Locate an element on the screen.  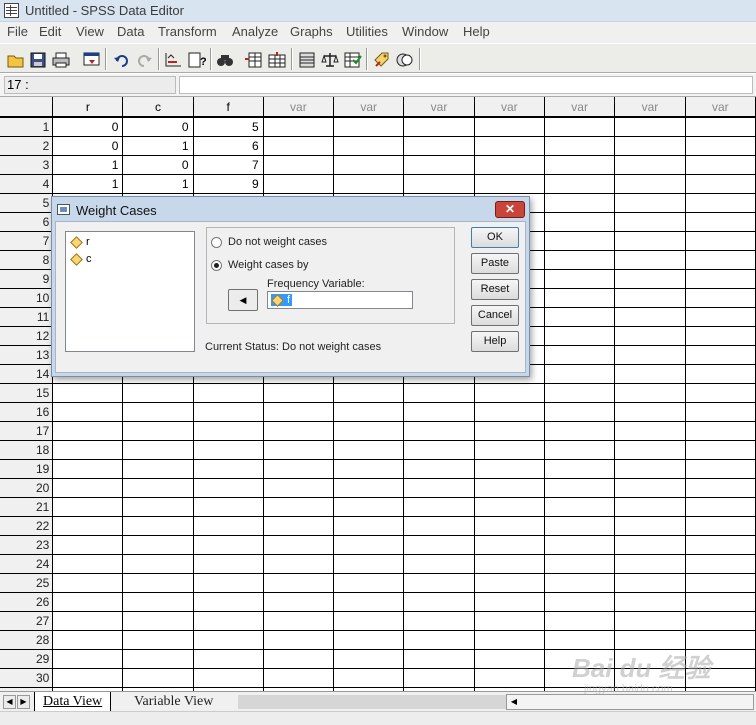
row-number: 23 is located at coordinates (27, 545).